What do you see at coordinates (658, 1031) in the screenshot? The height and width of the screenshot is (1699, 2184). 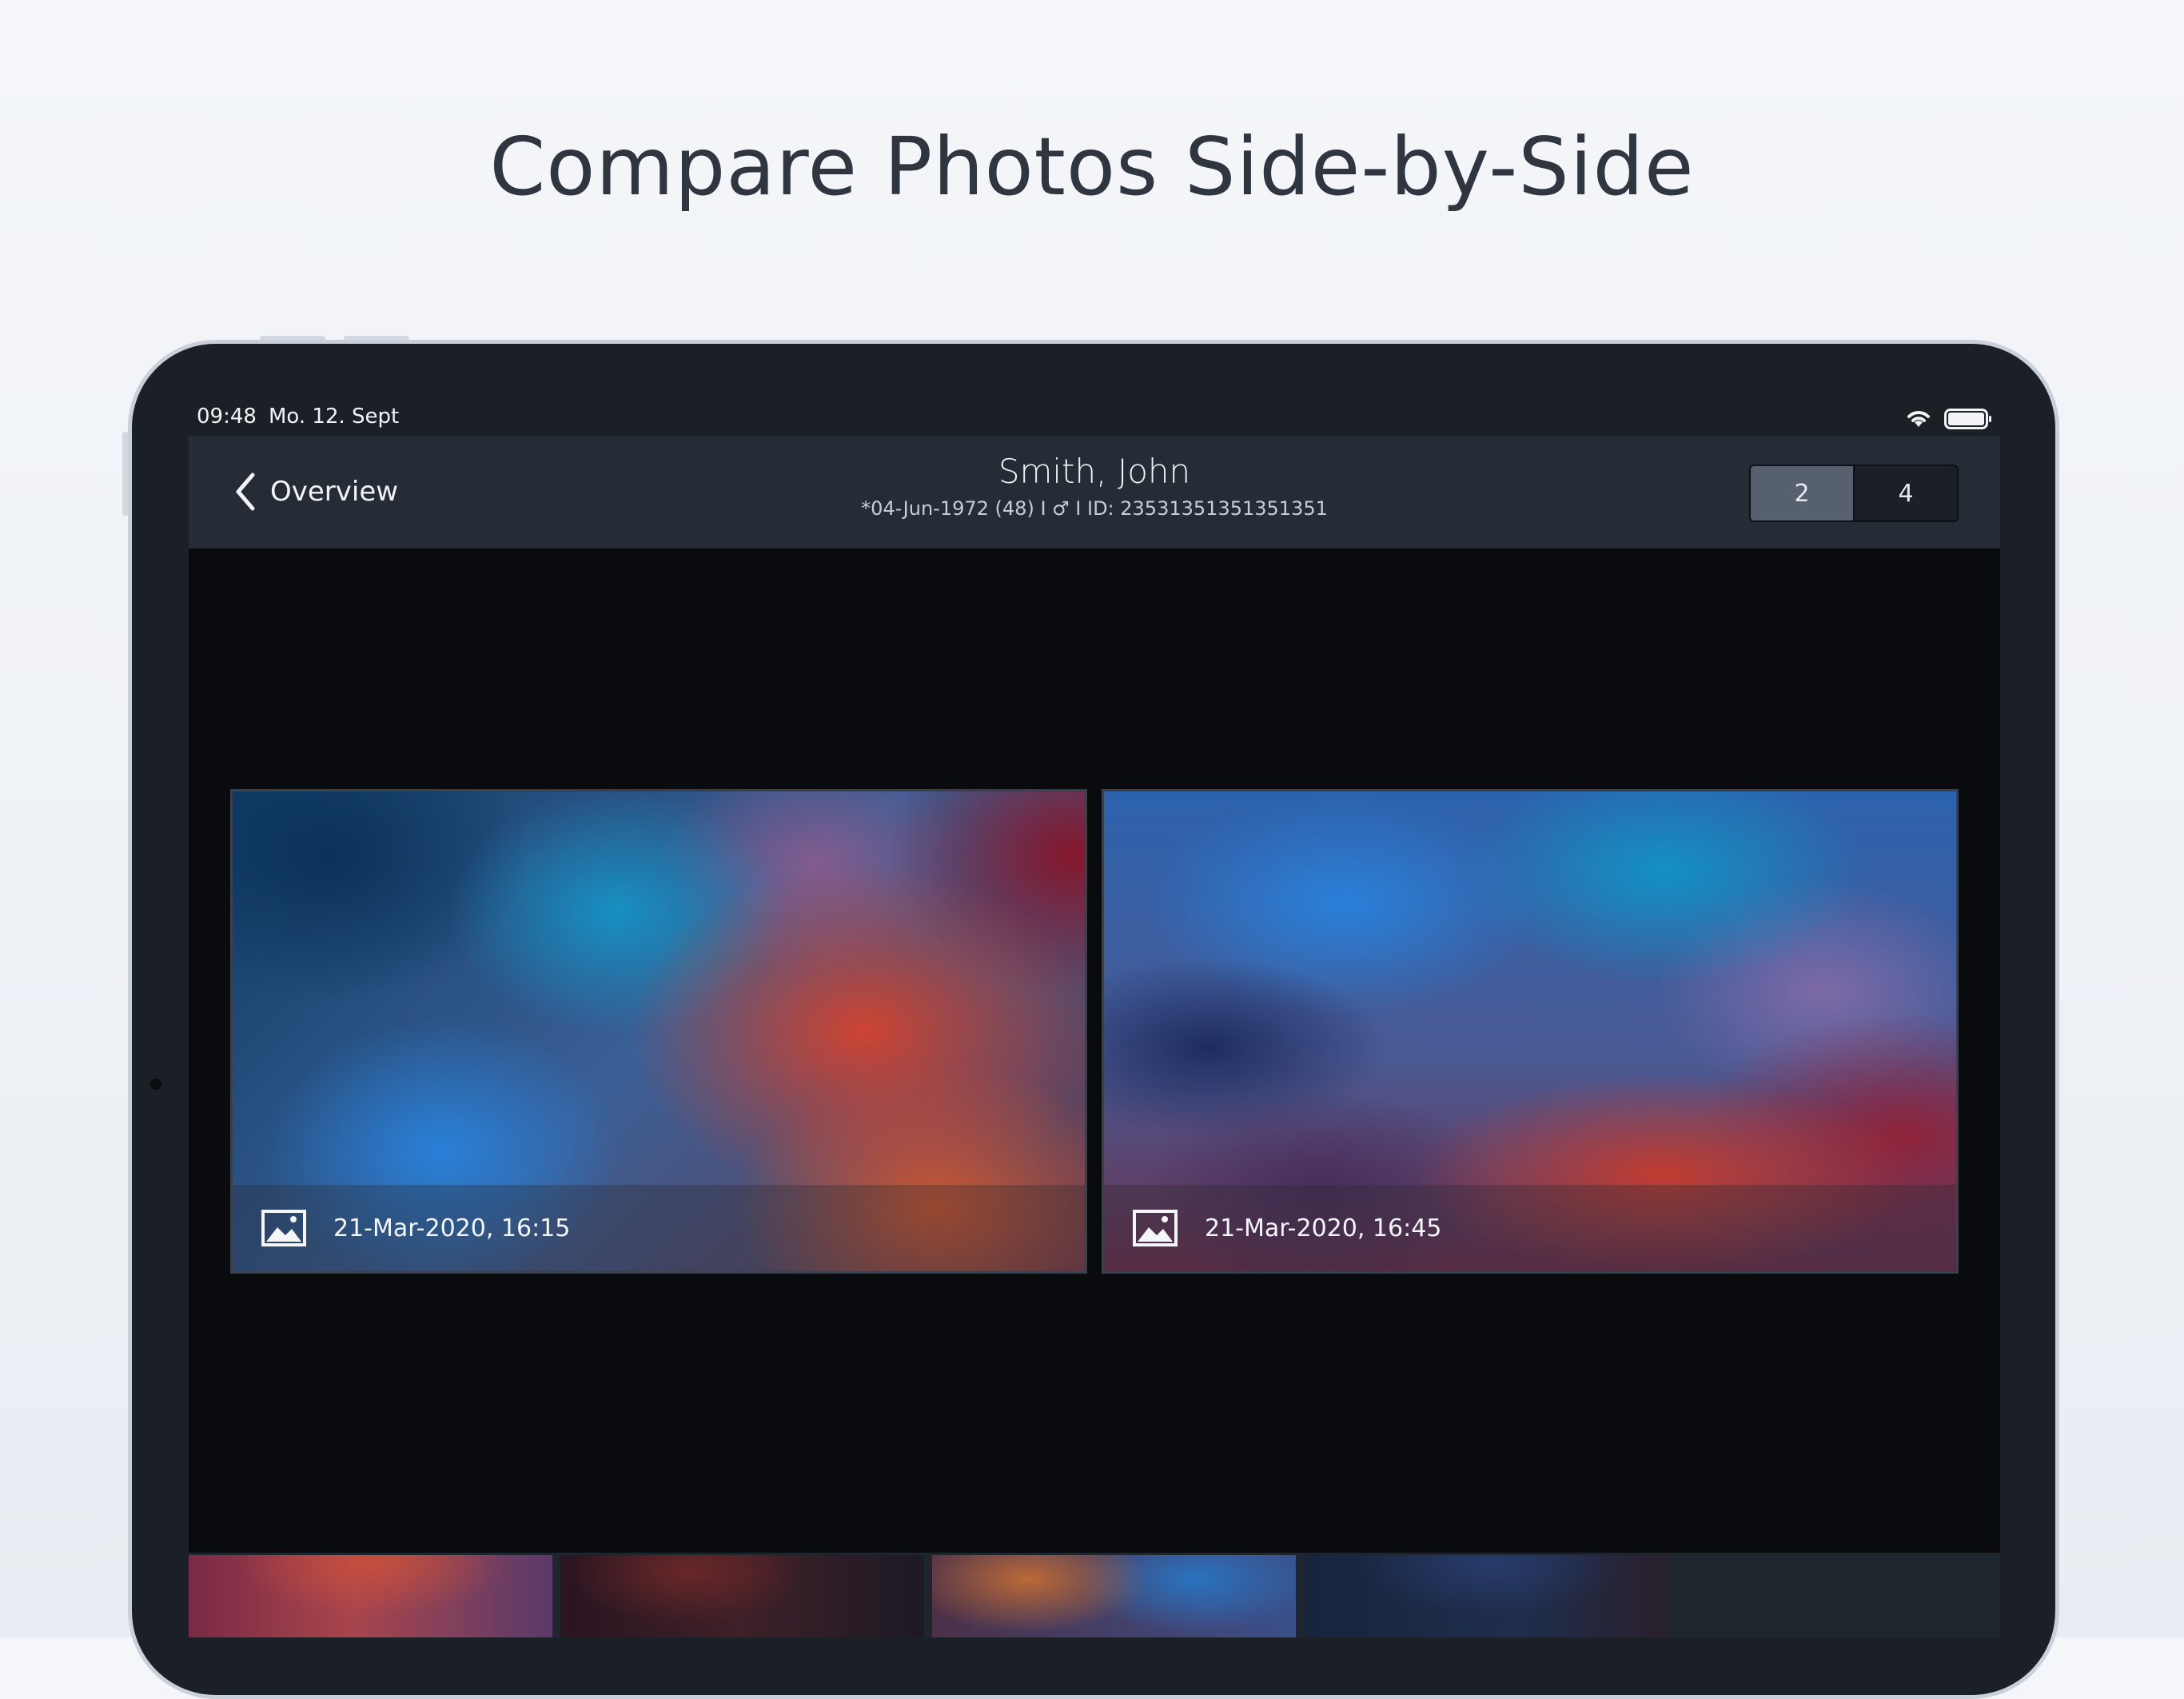 I see `photo-card-left: 21-Mar-2020, 16:15` at bounding box center [658, 1031].